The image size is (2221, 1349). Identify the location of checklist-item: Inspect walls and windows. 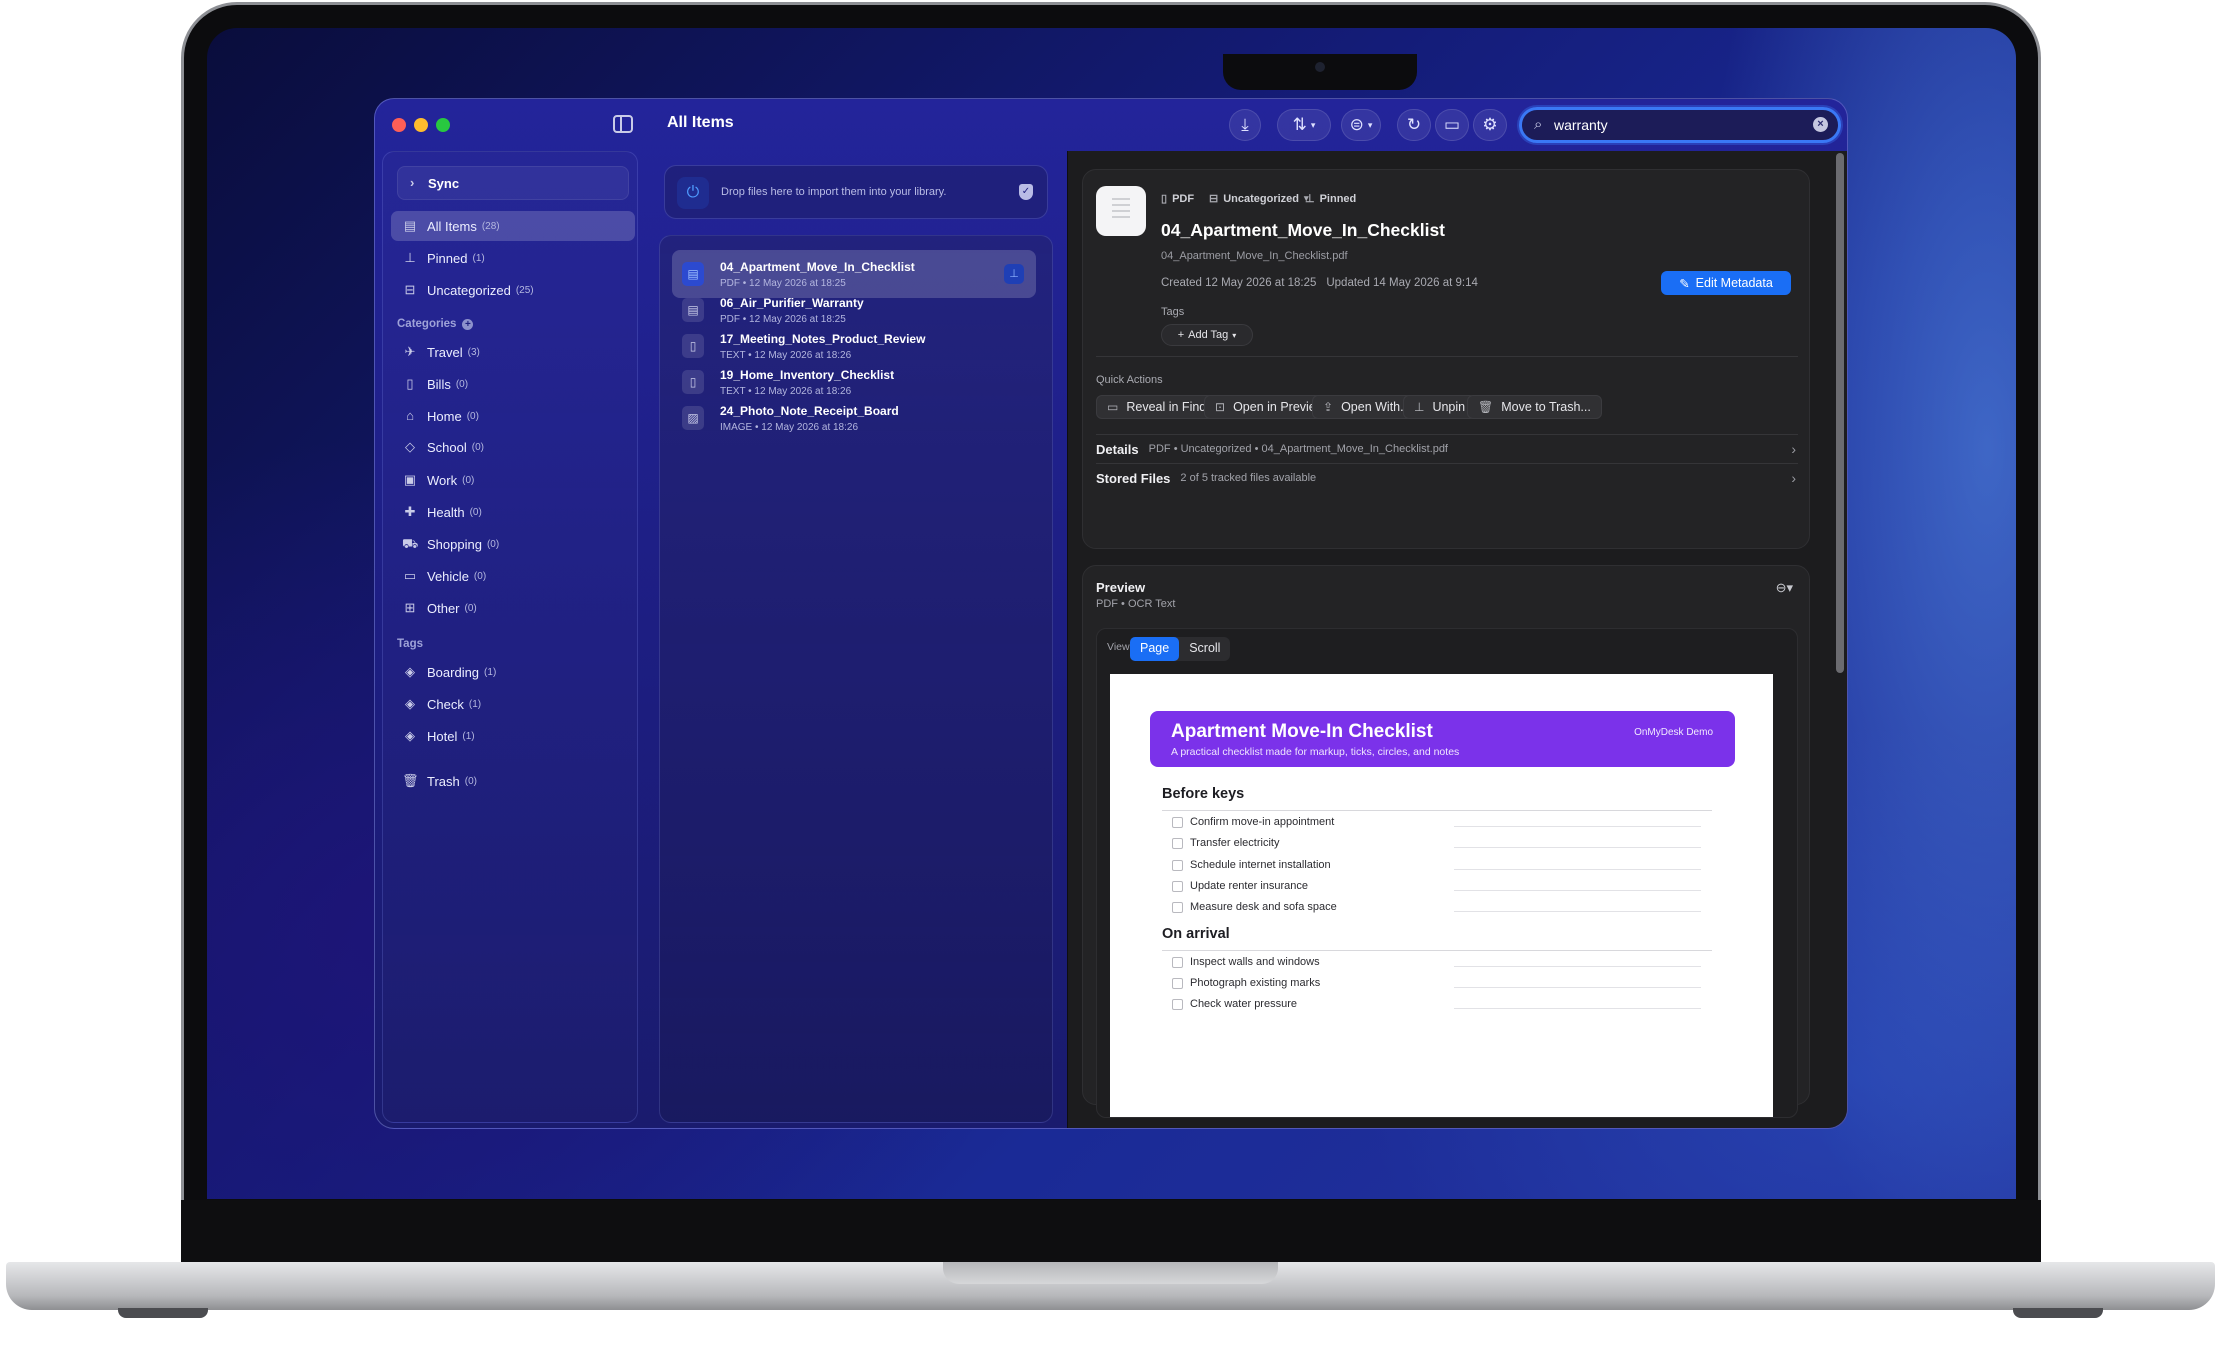
(1442, 962).